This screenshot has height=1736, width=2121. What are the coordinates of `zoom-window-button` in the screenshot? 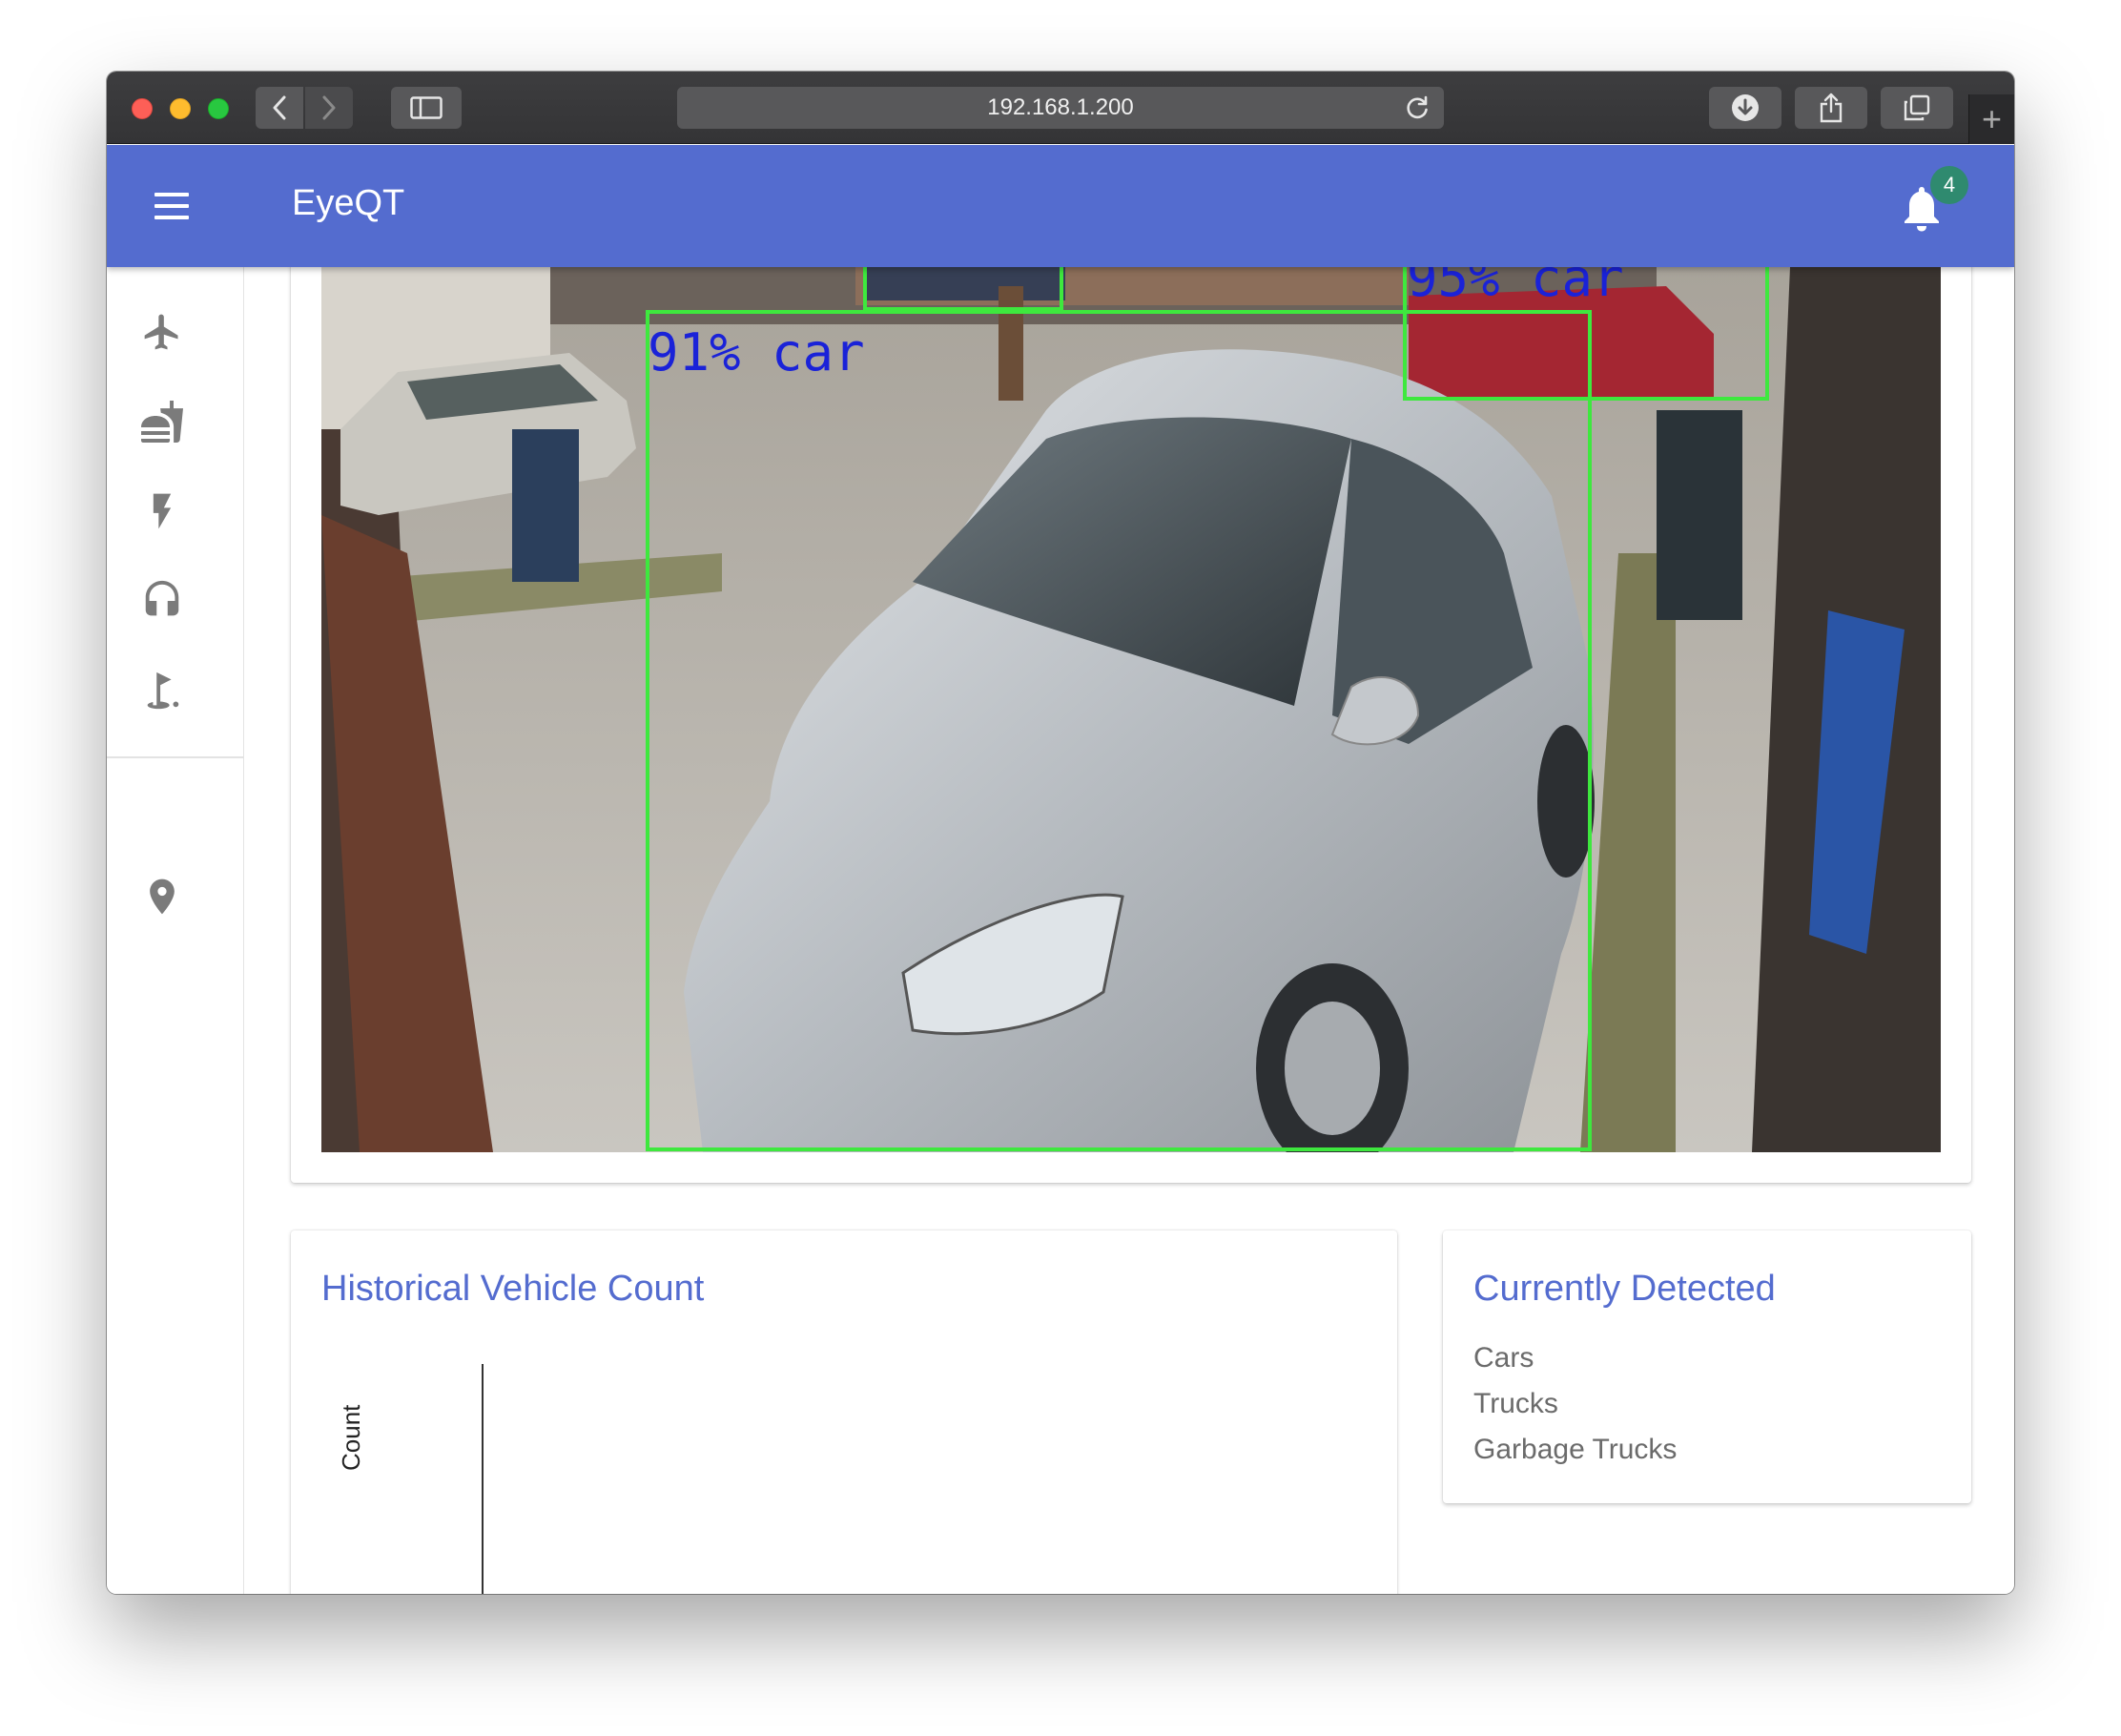 It's located at (218, 108).